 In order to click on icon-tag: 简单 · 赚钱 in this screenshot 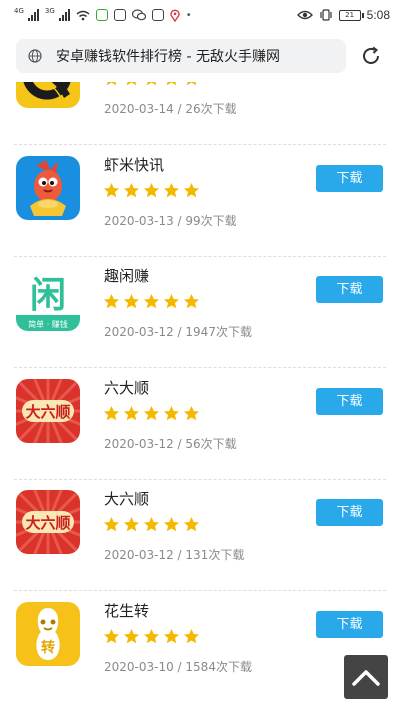, I will do `click(48, 324)`.